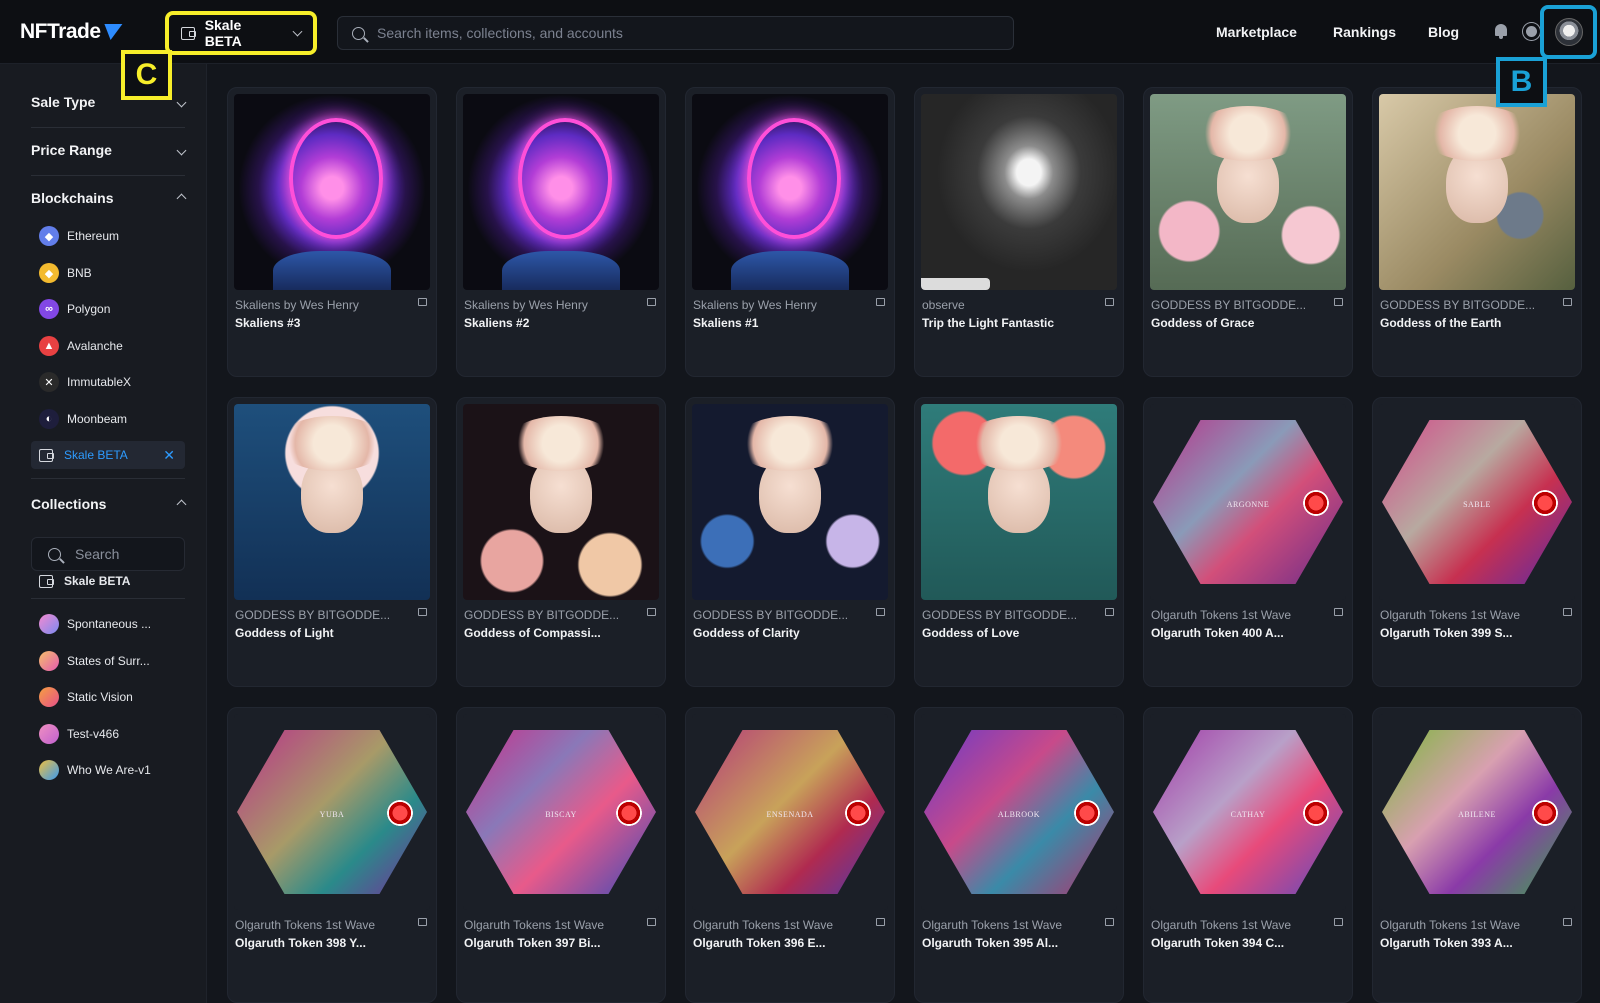  I want to click on collection-item: Skale BETA, so click(108, 581).